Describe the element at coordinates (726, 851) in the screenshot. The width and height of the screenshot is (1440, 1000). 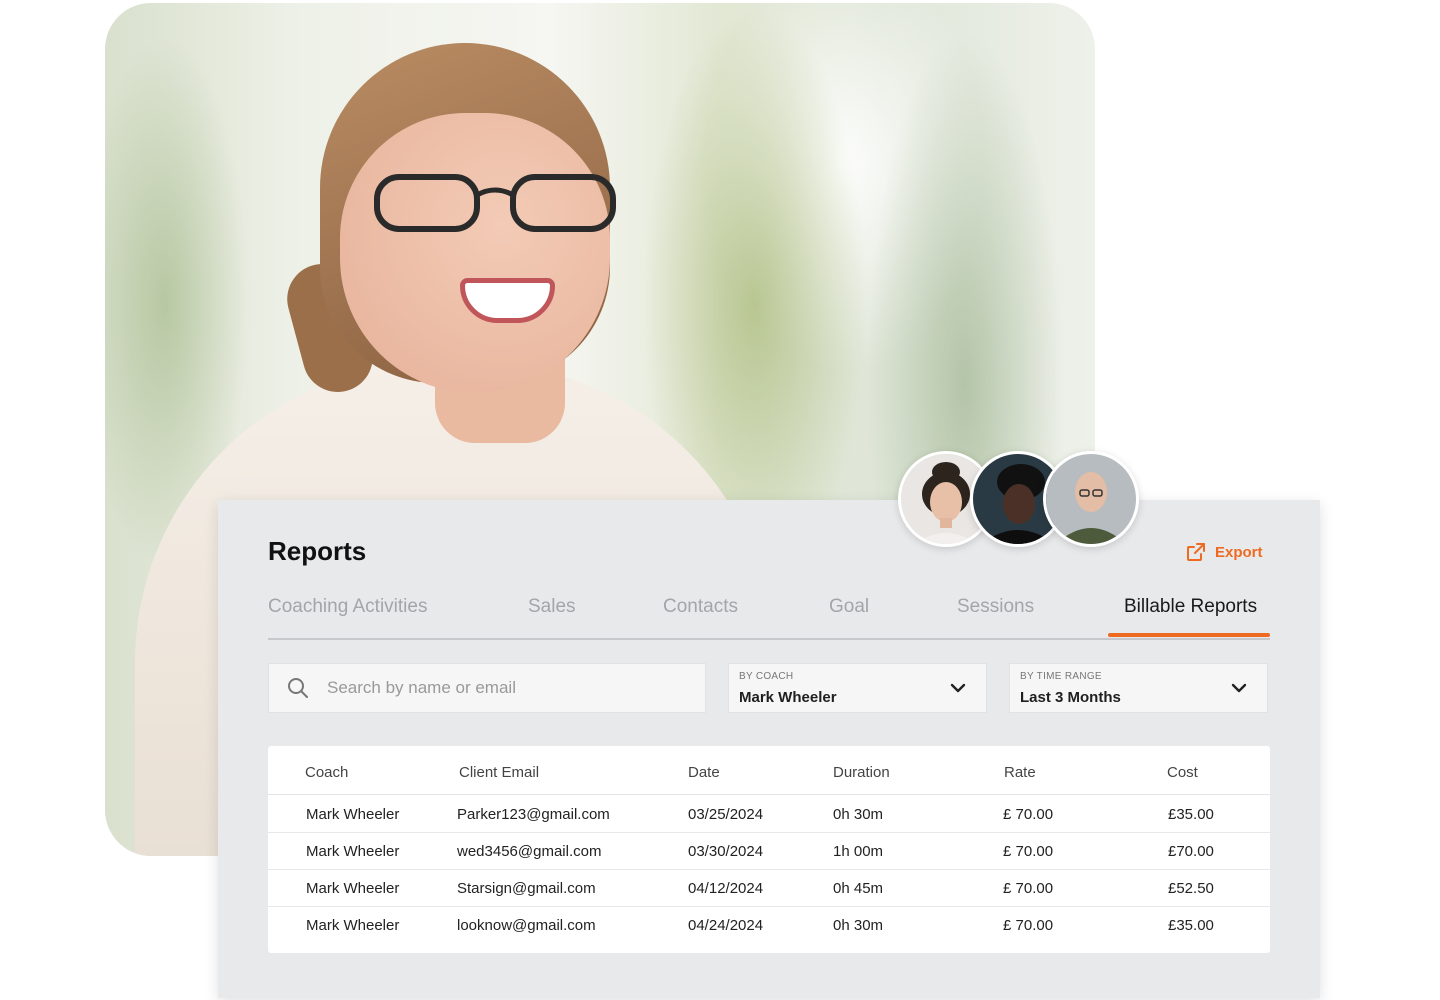
I see `cell-date: 03/30/2024` at that location.